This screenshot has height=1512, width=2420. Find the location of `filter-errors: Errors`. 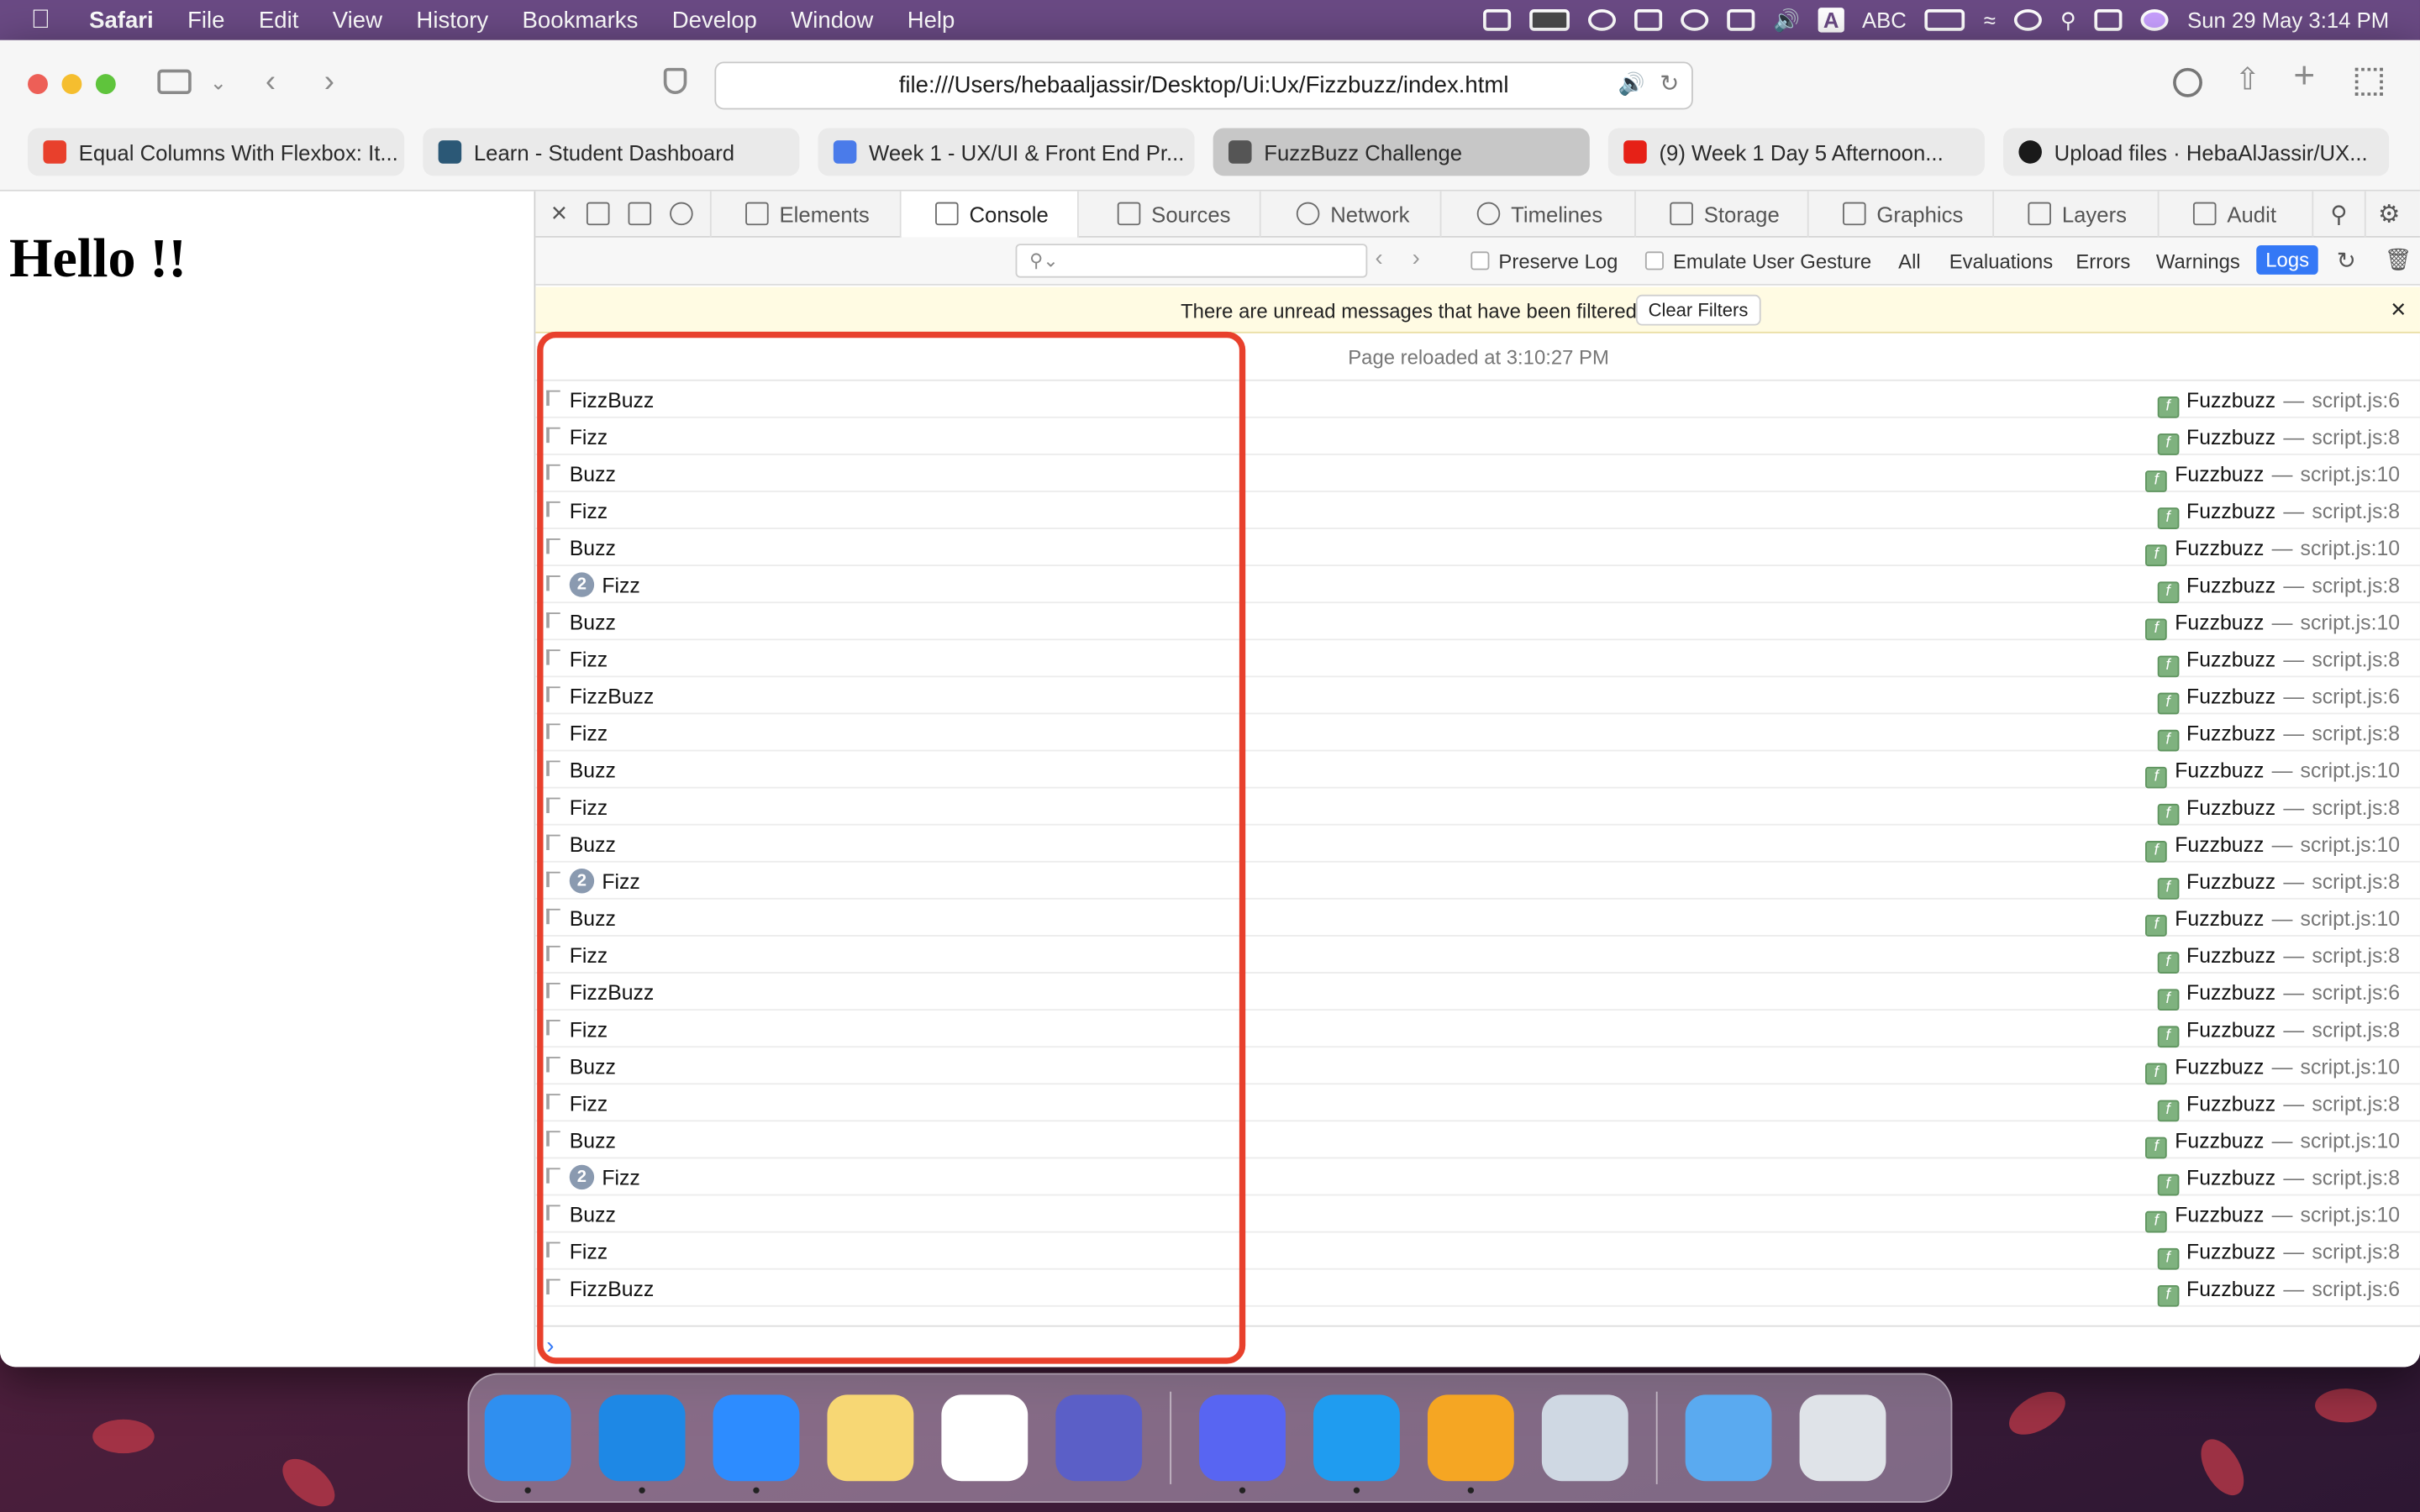

filter-errors: Errors is located at coordinates (2102, 262).